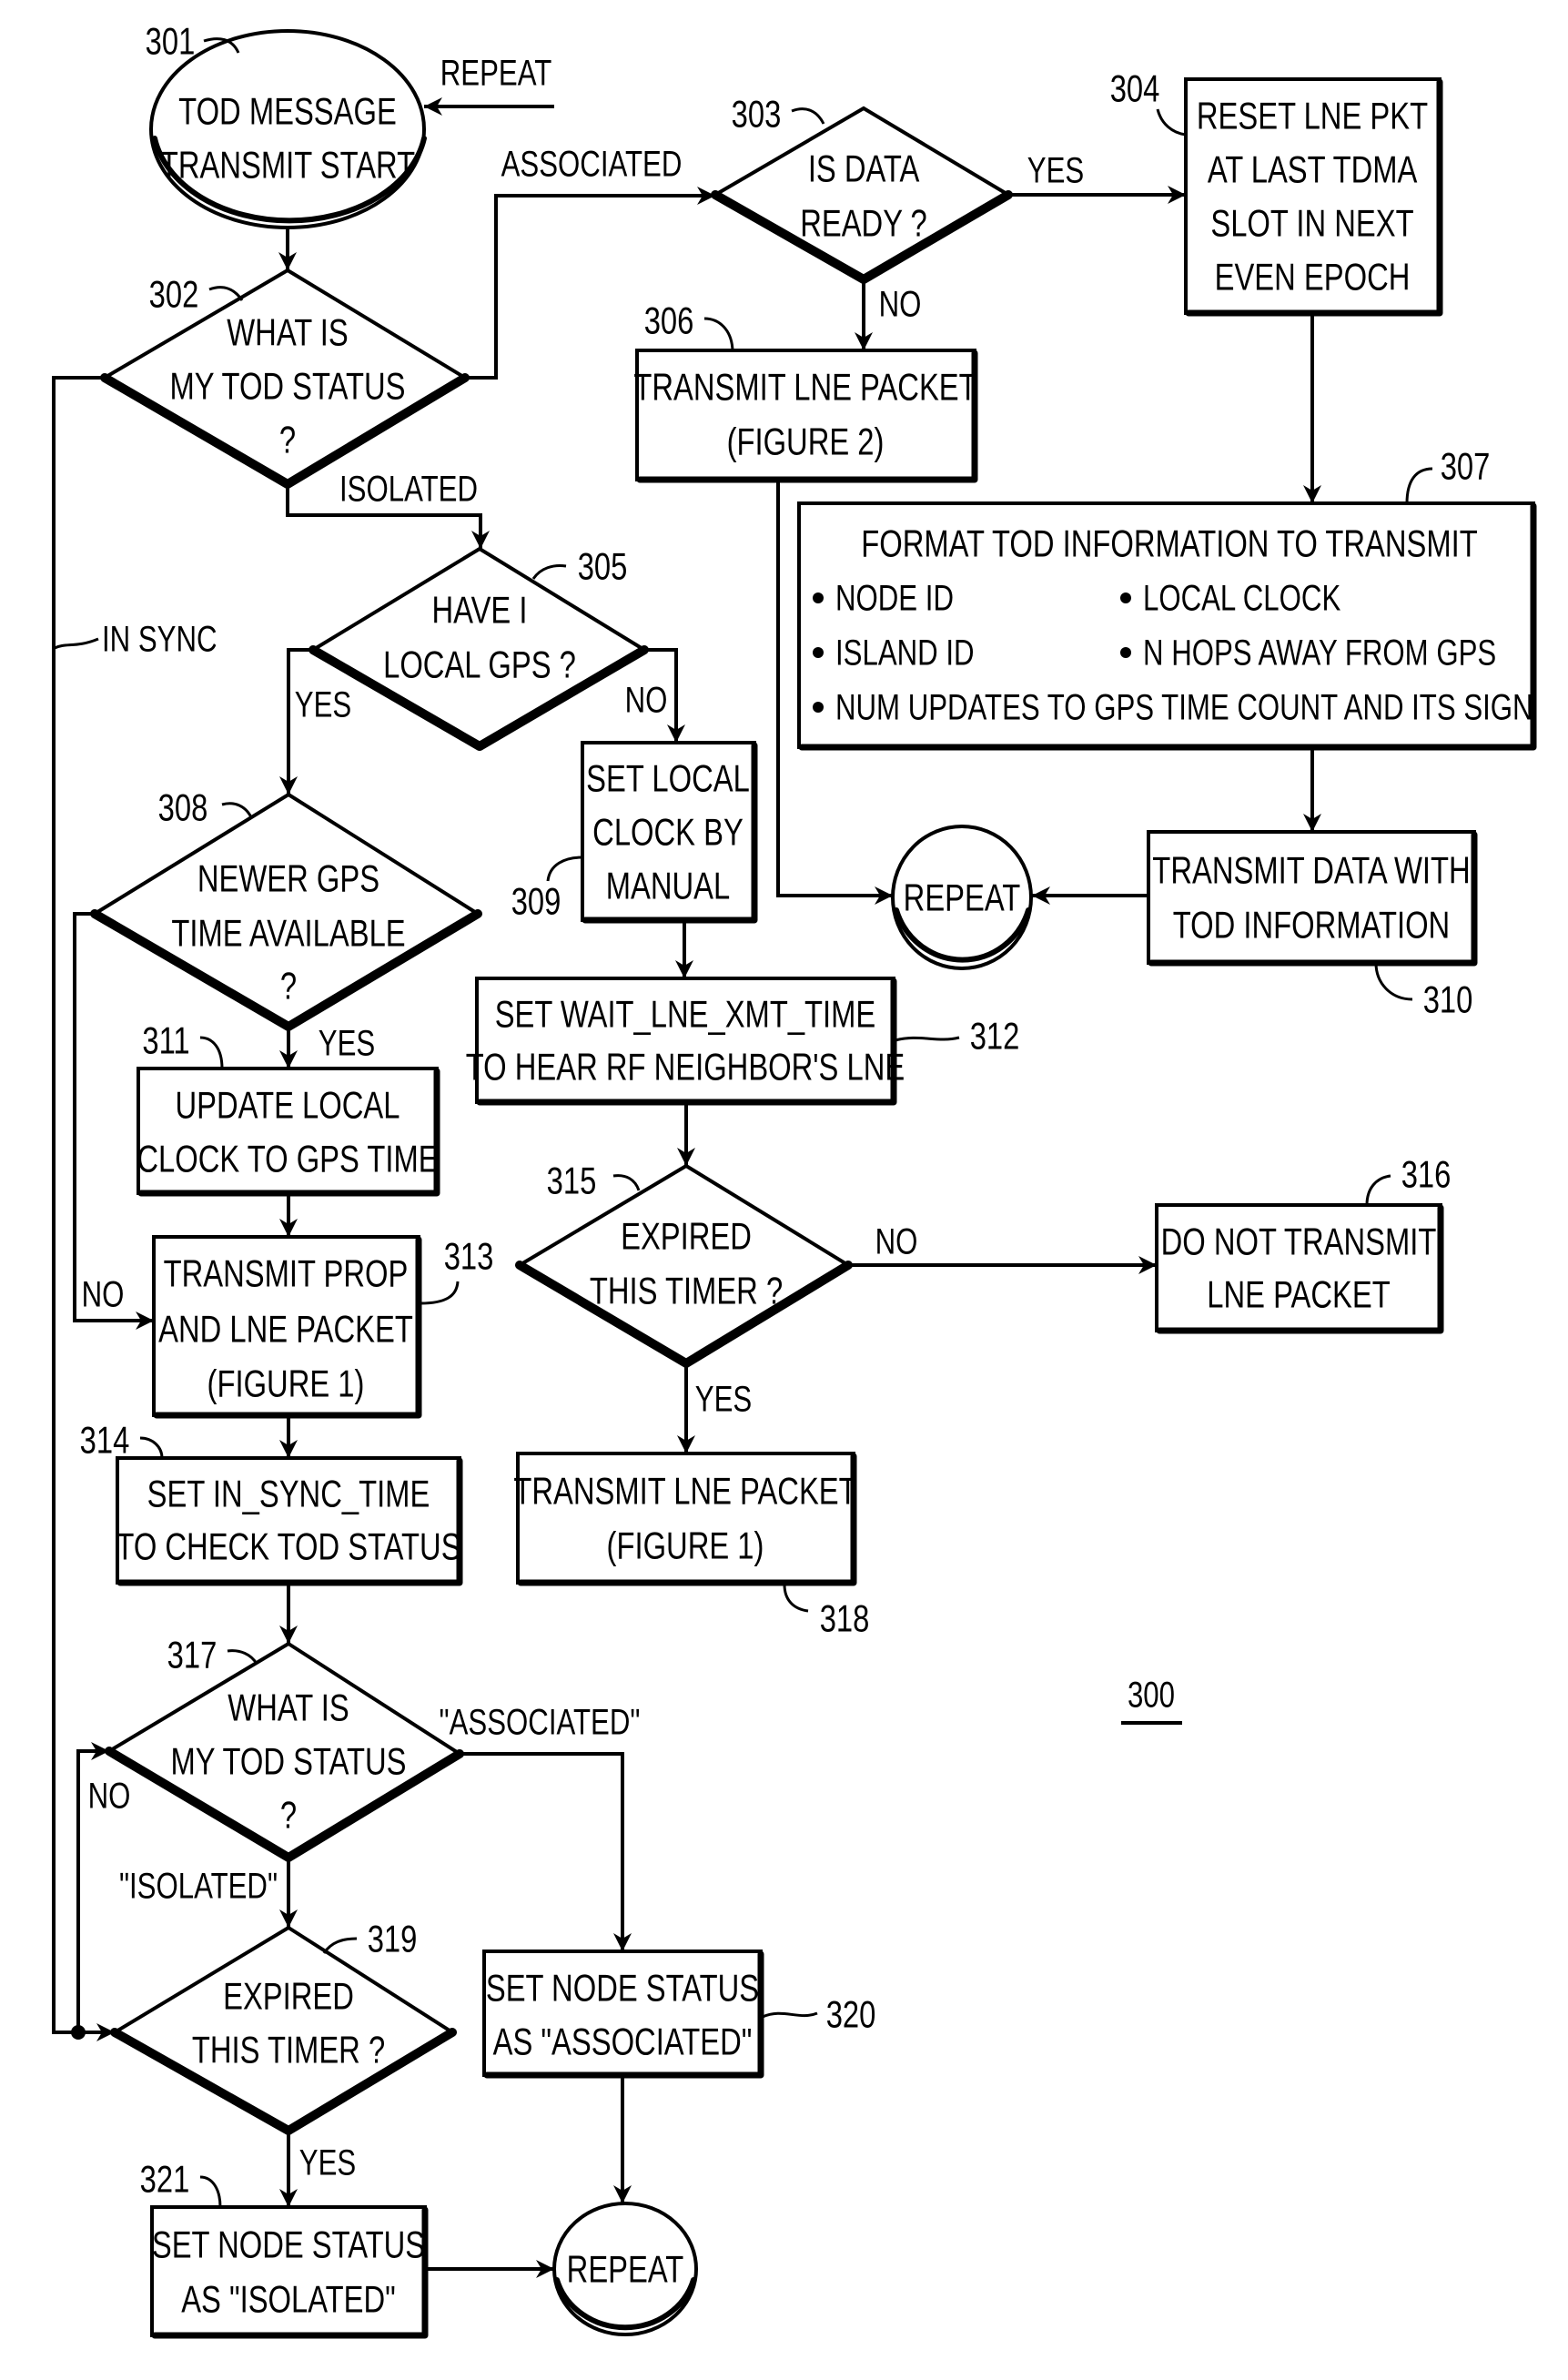 Image resolution: width=1568 pixels, height=2380 pixels. Describe the element at coordinates (288, 1105) in the screenshot. I see `node-311-line-1: UPDATE LOCAL` at that location.